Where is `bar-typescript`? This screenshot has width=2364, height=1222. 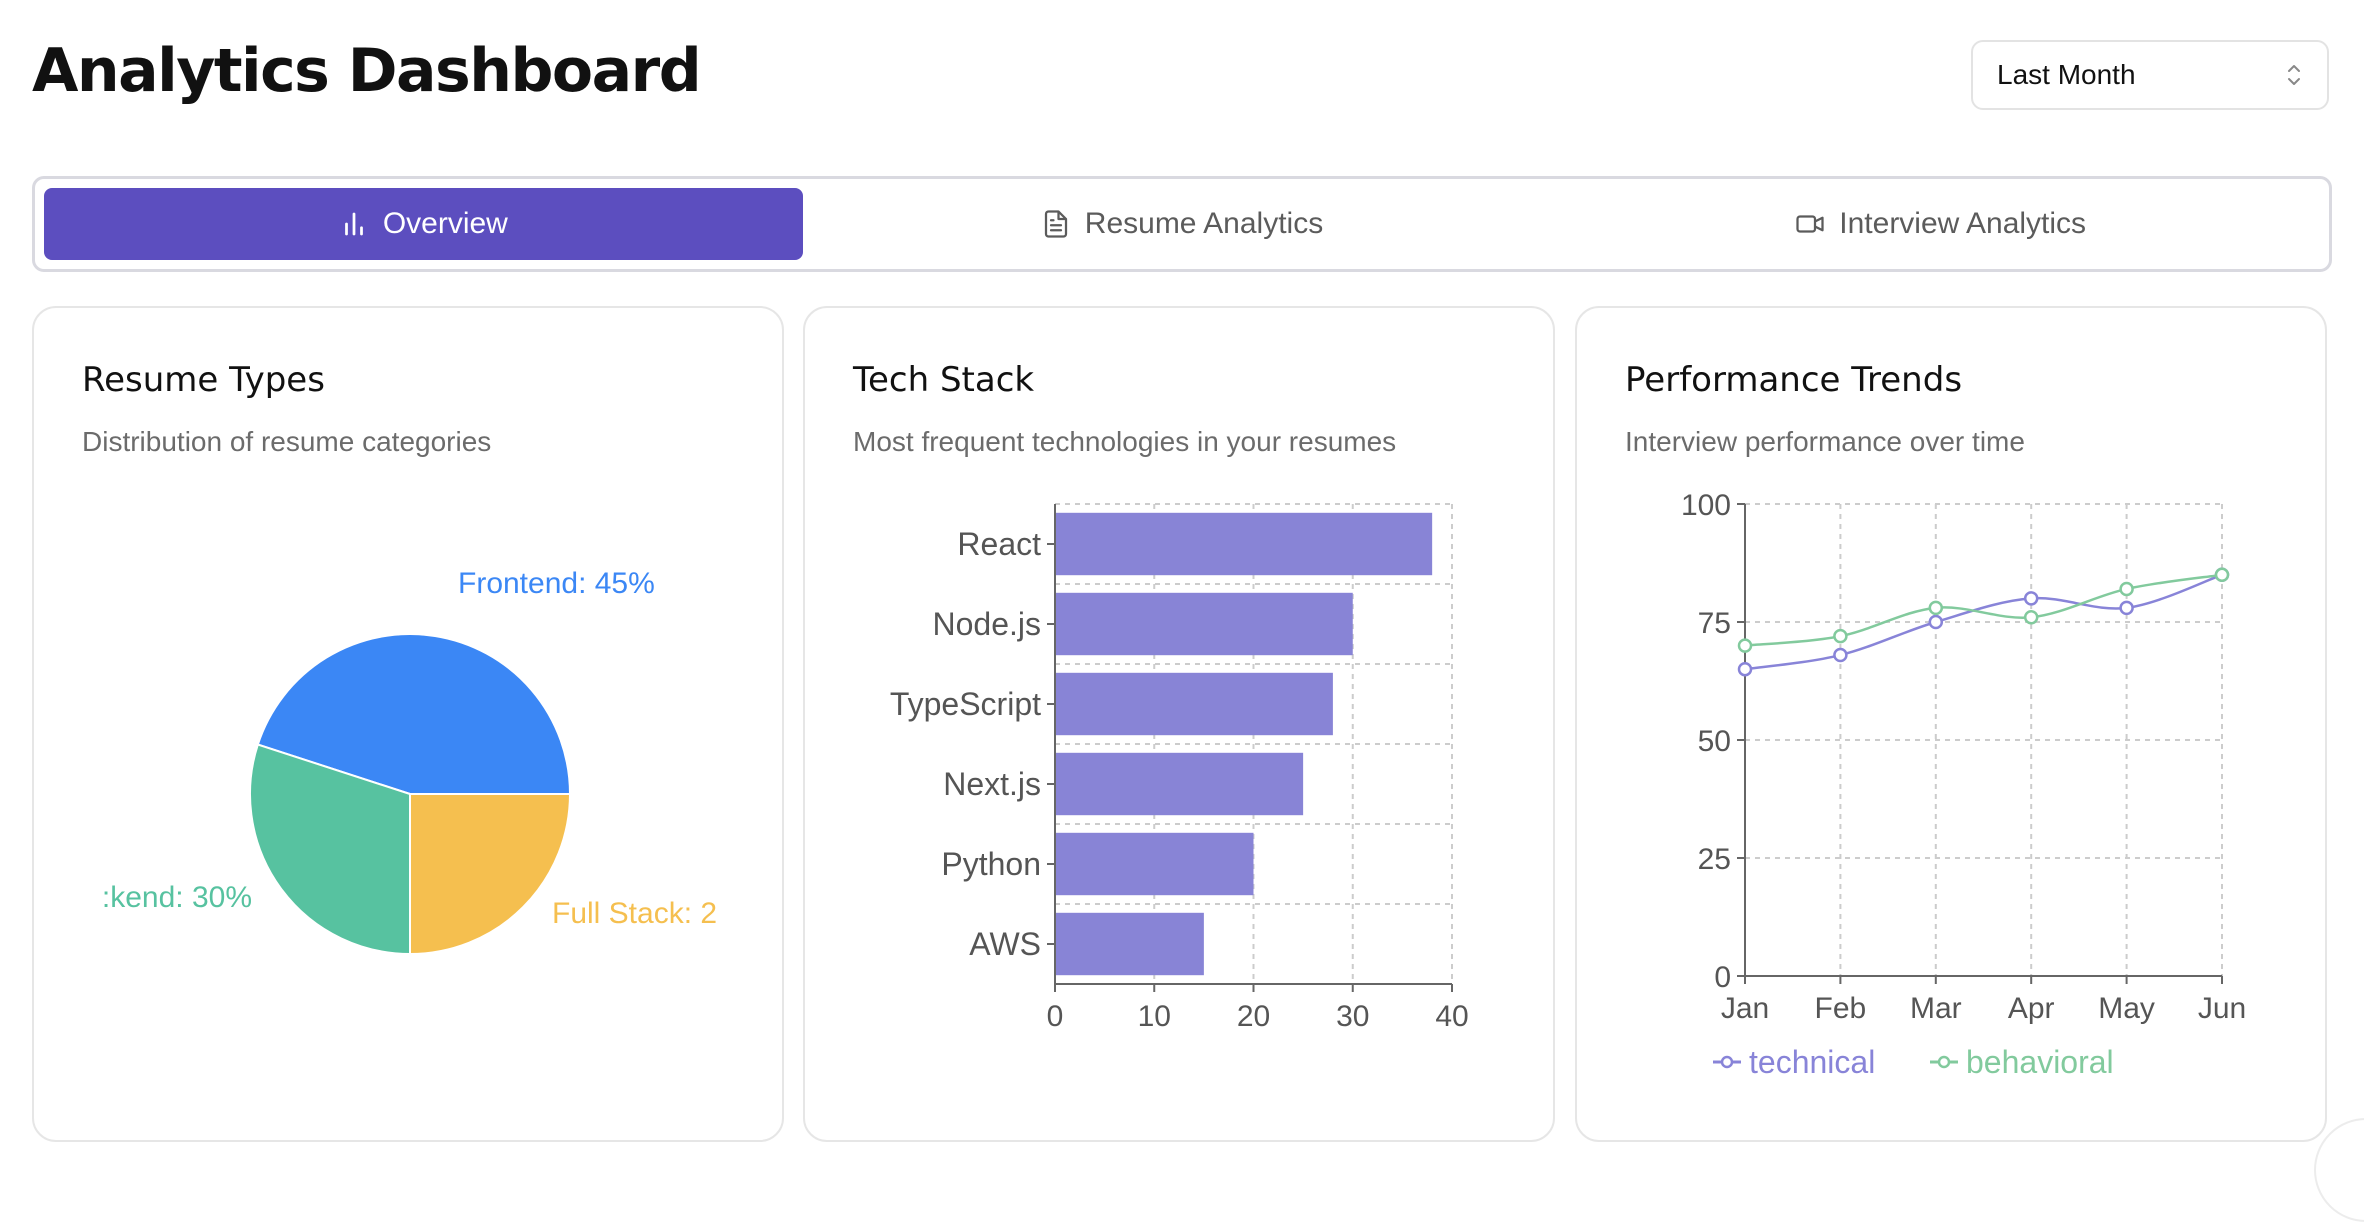
bar-typescript is located at coordinates (1194, 704).